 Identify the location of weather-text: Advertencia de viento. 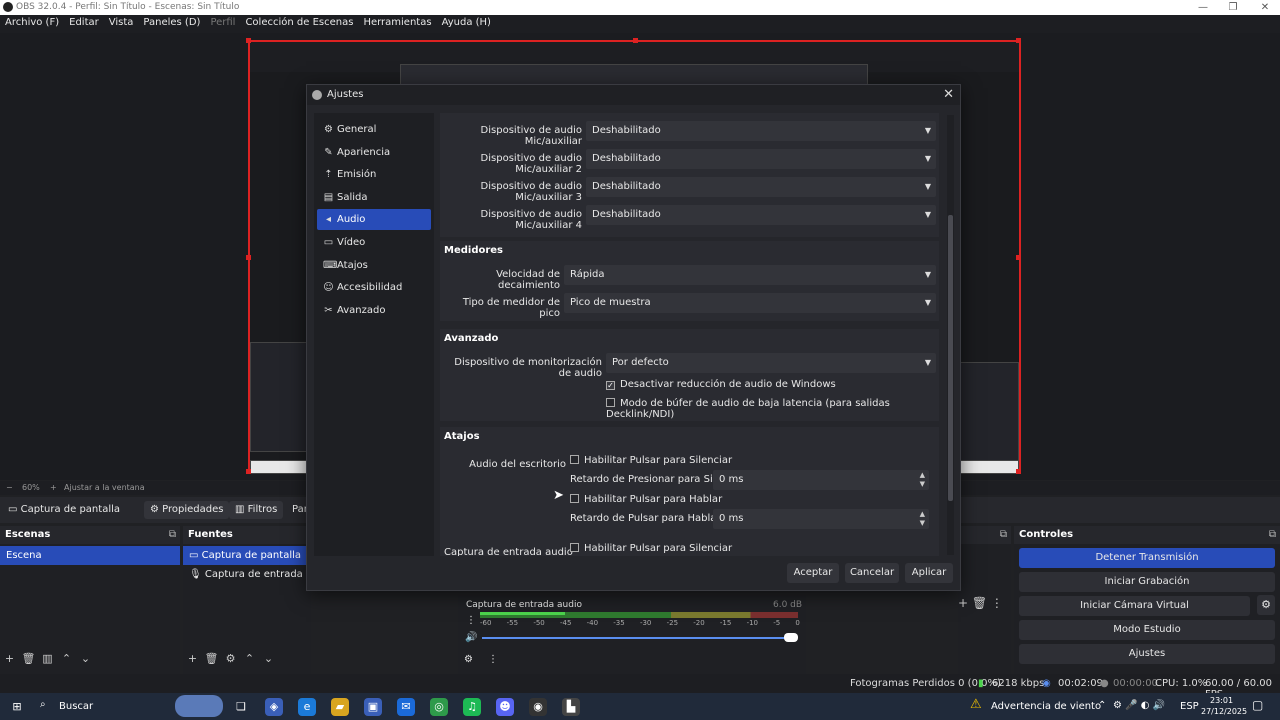
(1046, 706).